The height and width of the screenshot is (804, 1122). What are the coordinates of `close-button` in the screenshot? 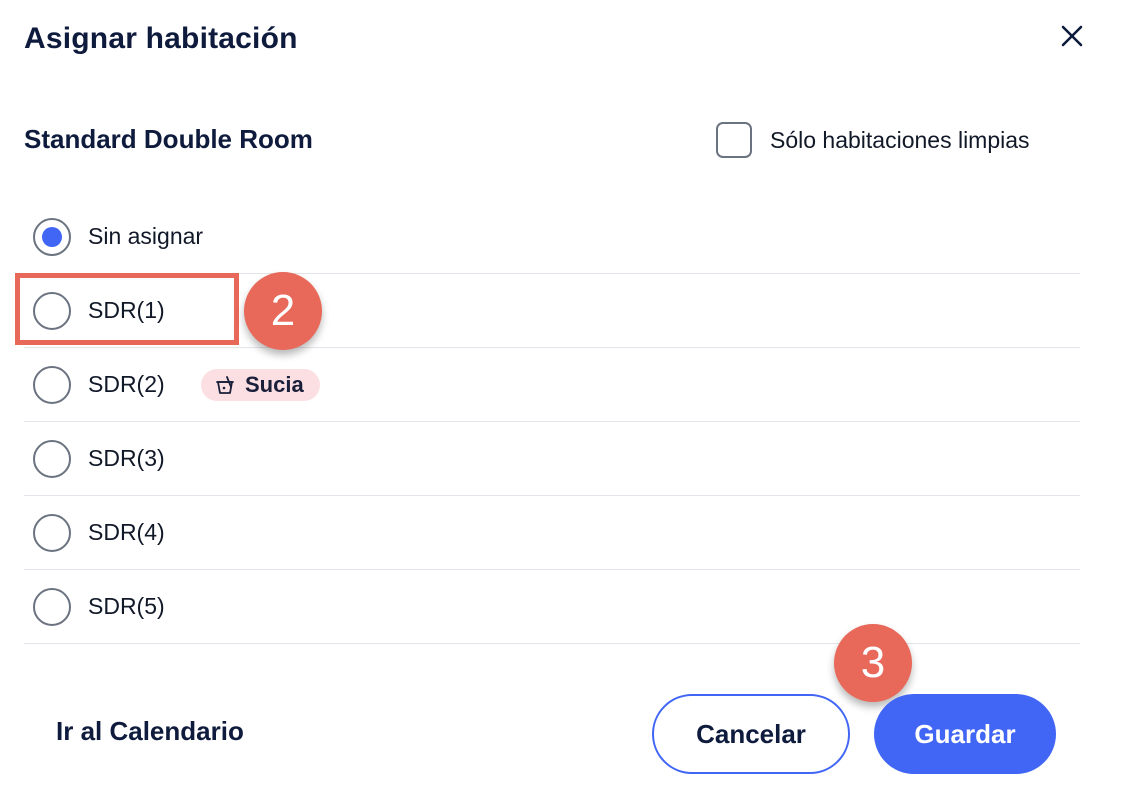 It's located at (1072, 36).